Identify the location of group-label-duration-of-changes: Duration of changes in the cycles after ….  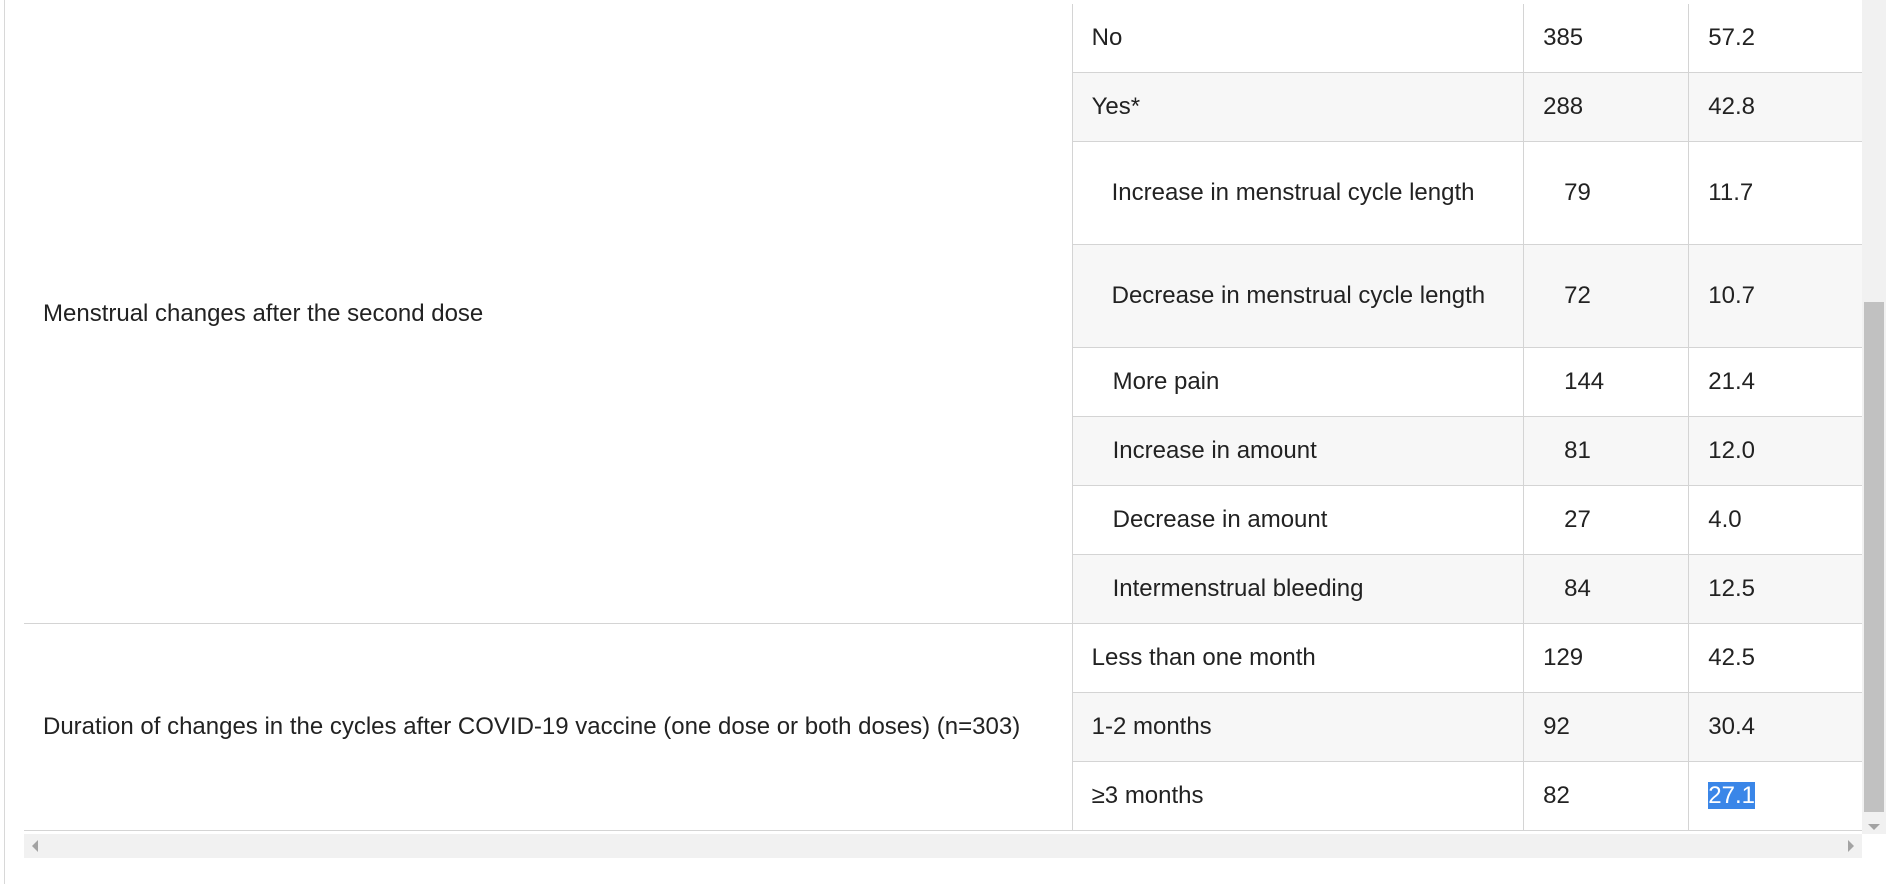
(548, 727).